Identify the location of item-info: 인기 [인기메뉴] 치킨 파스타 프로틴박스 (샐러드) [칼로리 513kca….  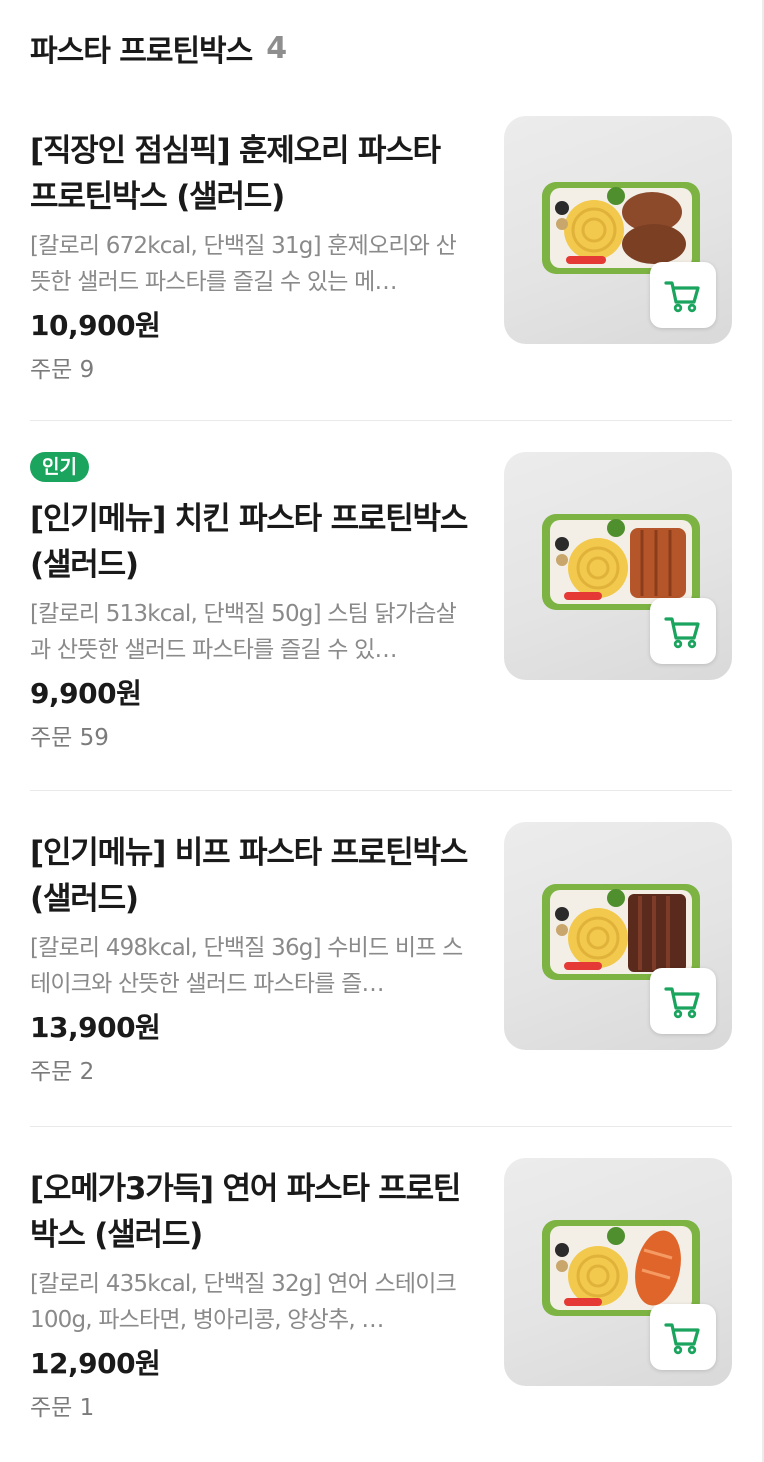
(250, 605).